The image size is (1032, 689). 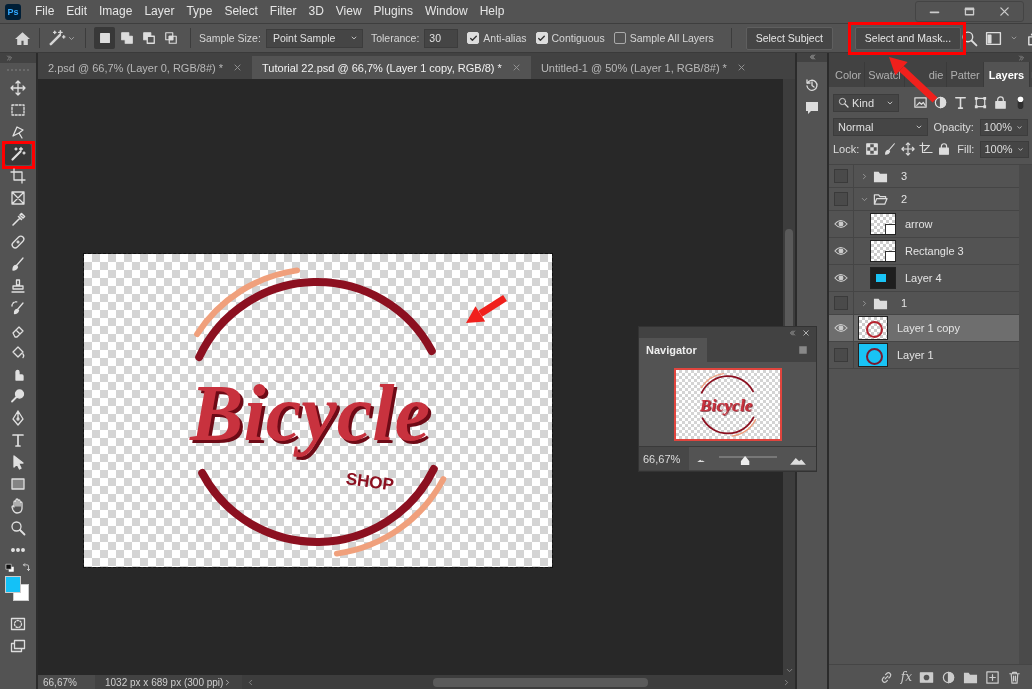 What do you see at coordinates (22, 38) in the screenshot?
I see `home-icon` at bounding box center [22, 38].